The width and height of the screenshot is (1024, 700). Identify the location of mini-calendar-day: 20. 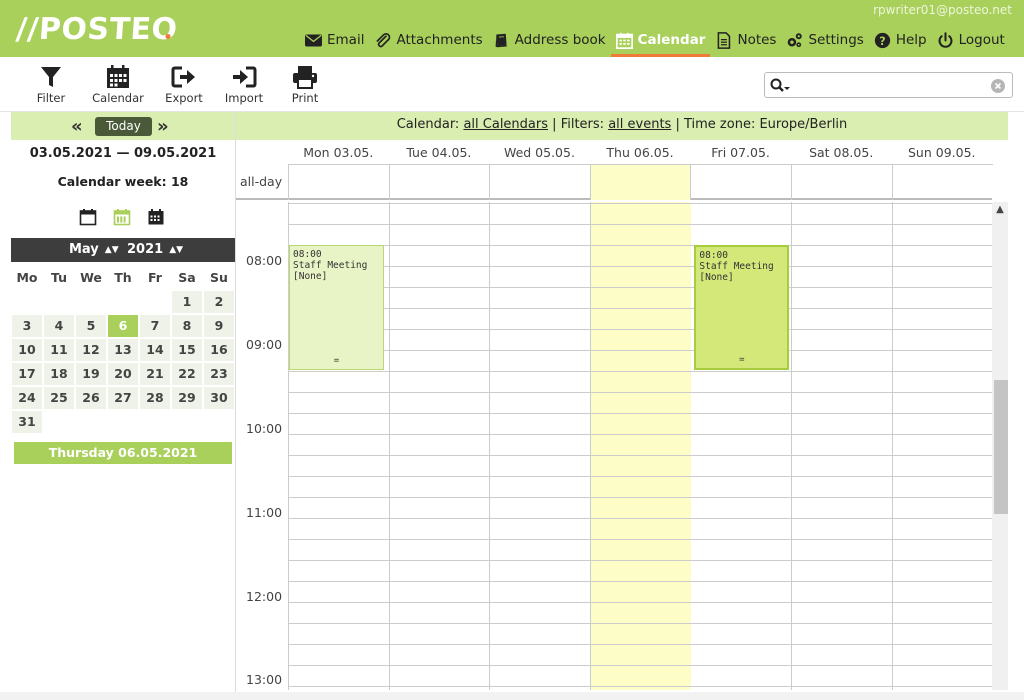
(123, 374).